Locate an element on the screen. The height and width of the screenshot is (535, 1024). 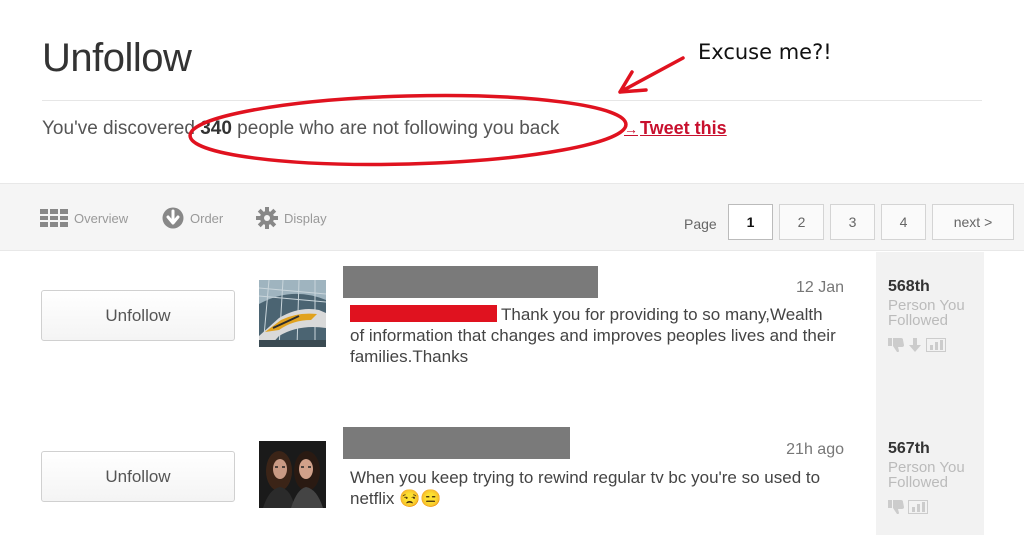
overview-button: Overview is located at coordinates (84, 218).